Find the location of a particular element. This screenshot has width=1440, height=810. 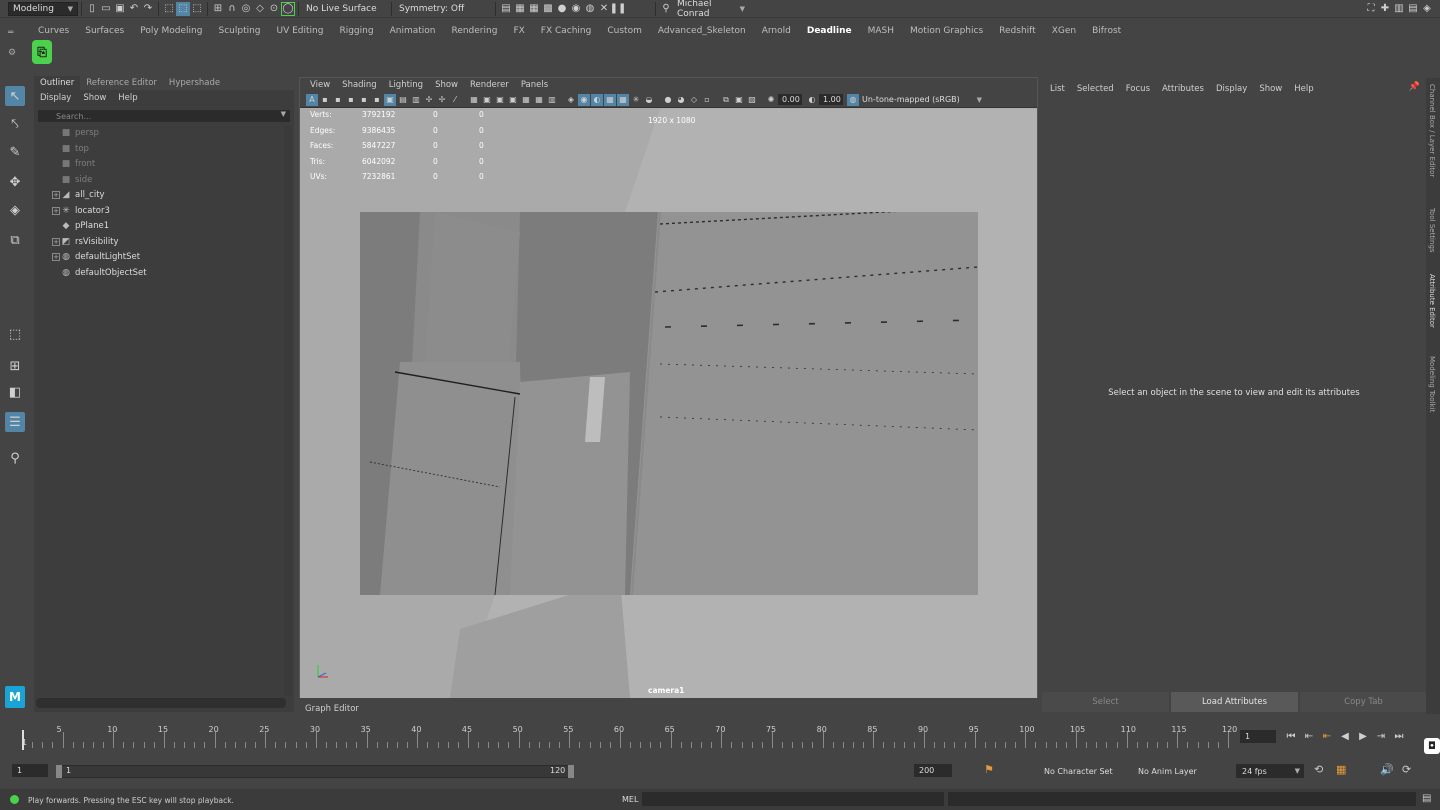

pin-icon: 📌 is located at coordinates (1414, 87).